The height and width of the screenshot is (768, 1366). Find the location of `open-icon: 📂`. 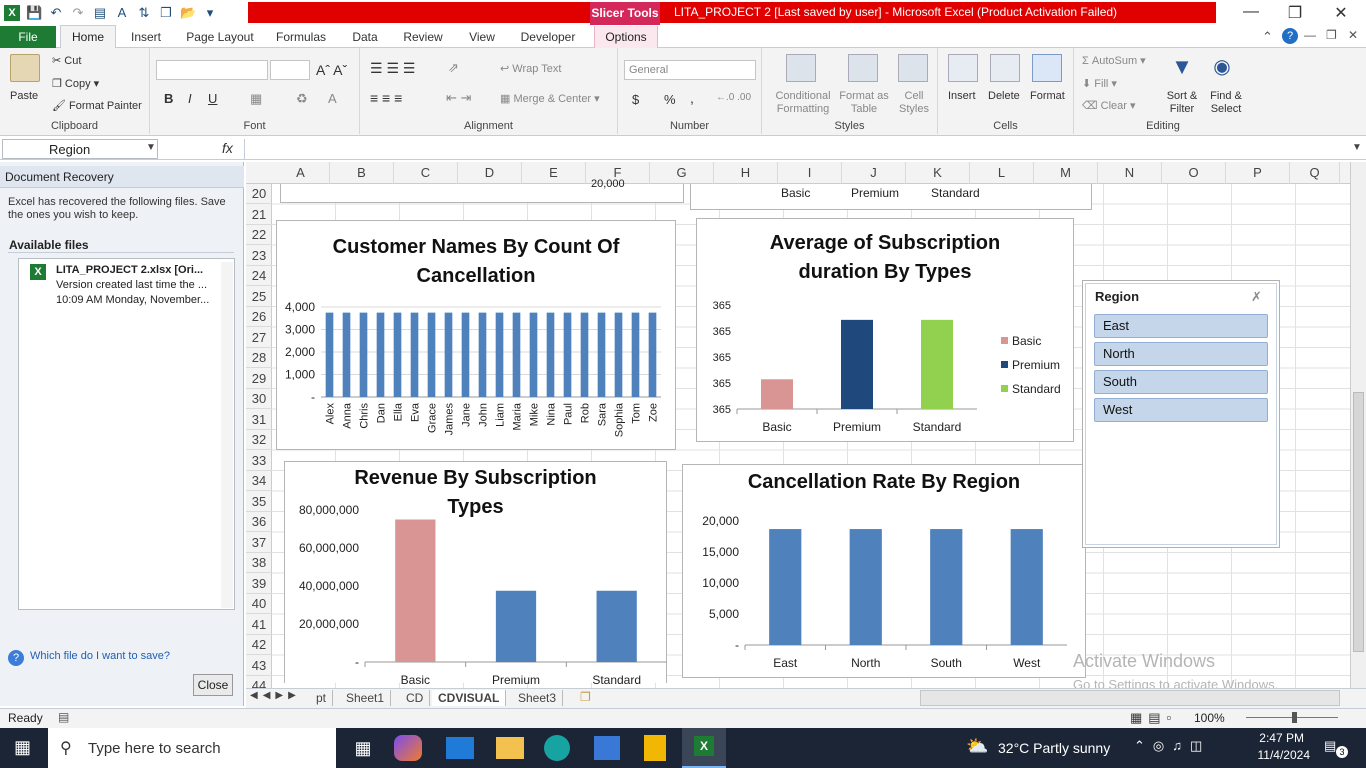

open-icon: 📂 is located at coordinates (188, 13).